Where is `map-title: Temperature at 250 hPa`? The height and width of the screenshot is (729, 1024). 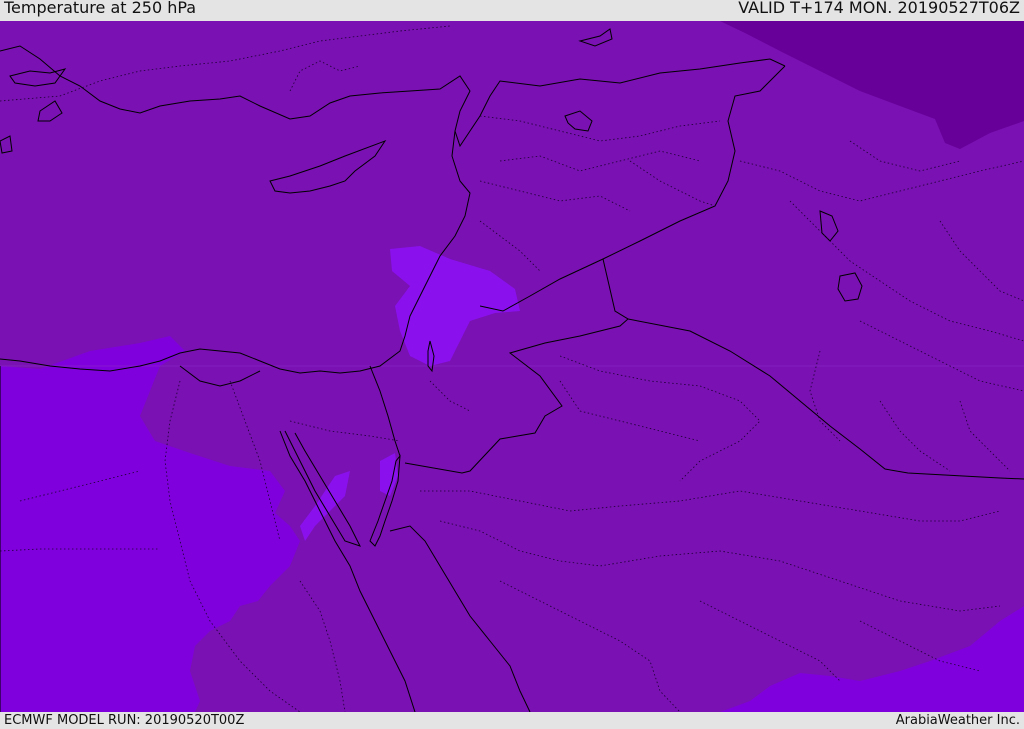
map-title: Temperature at 250 hPa is located at coordinates (100, 8).